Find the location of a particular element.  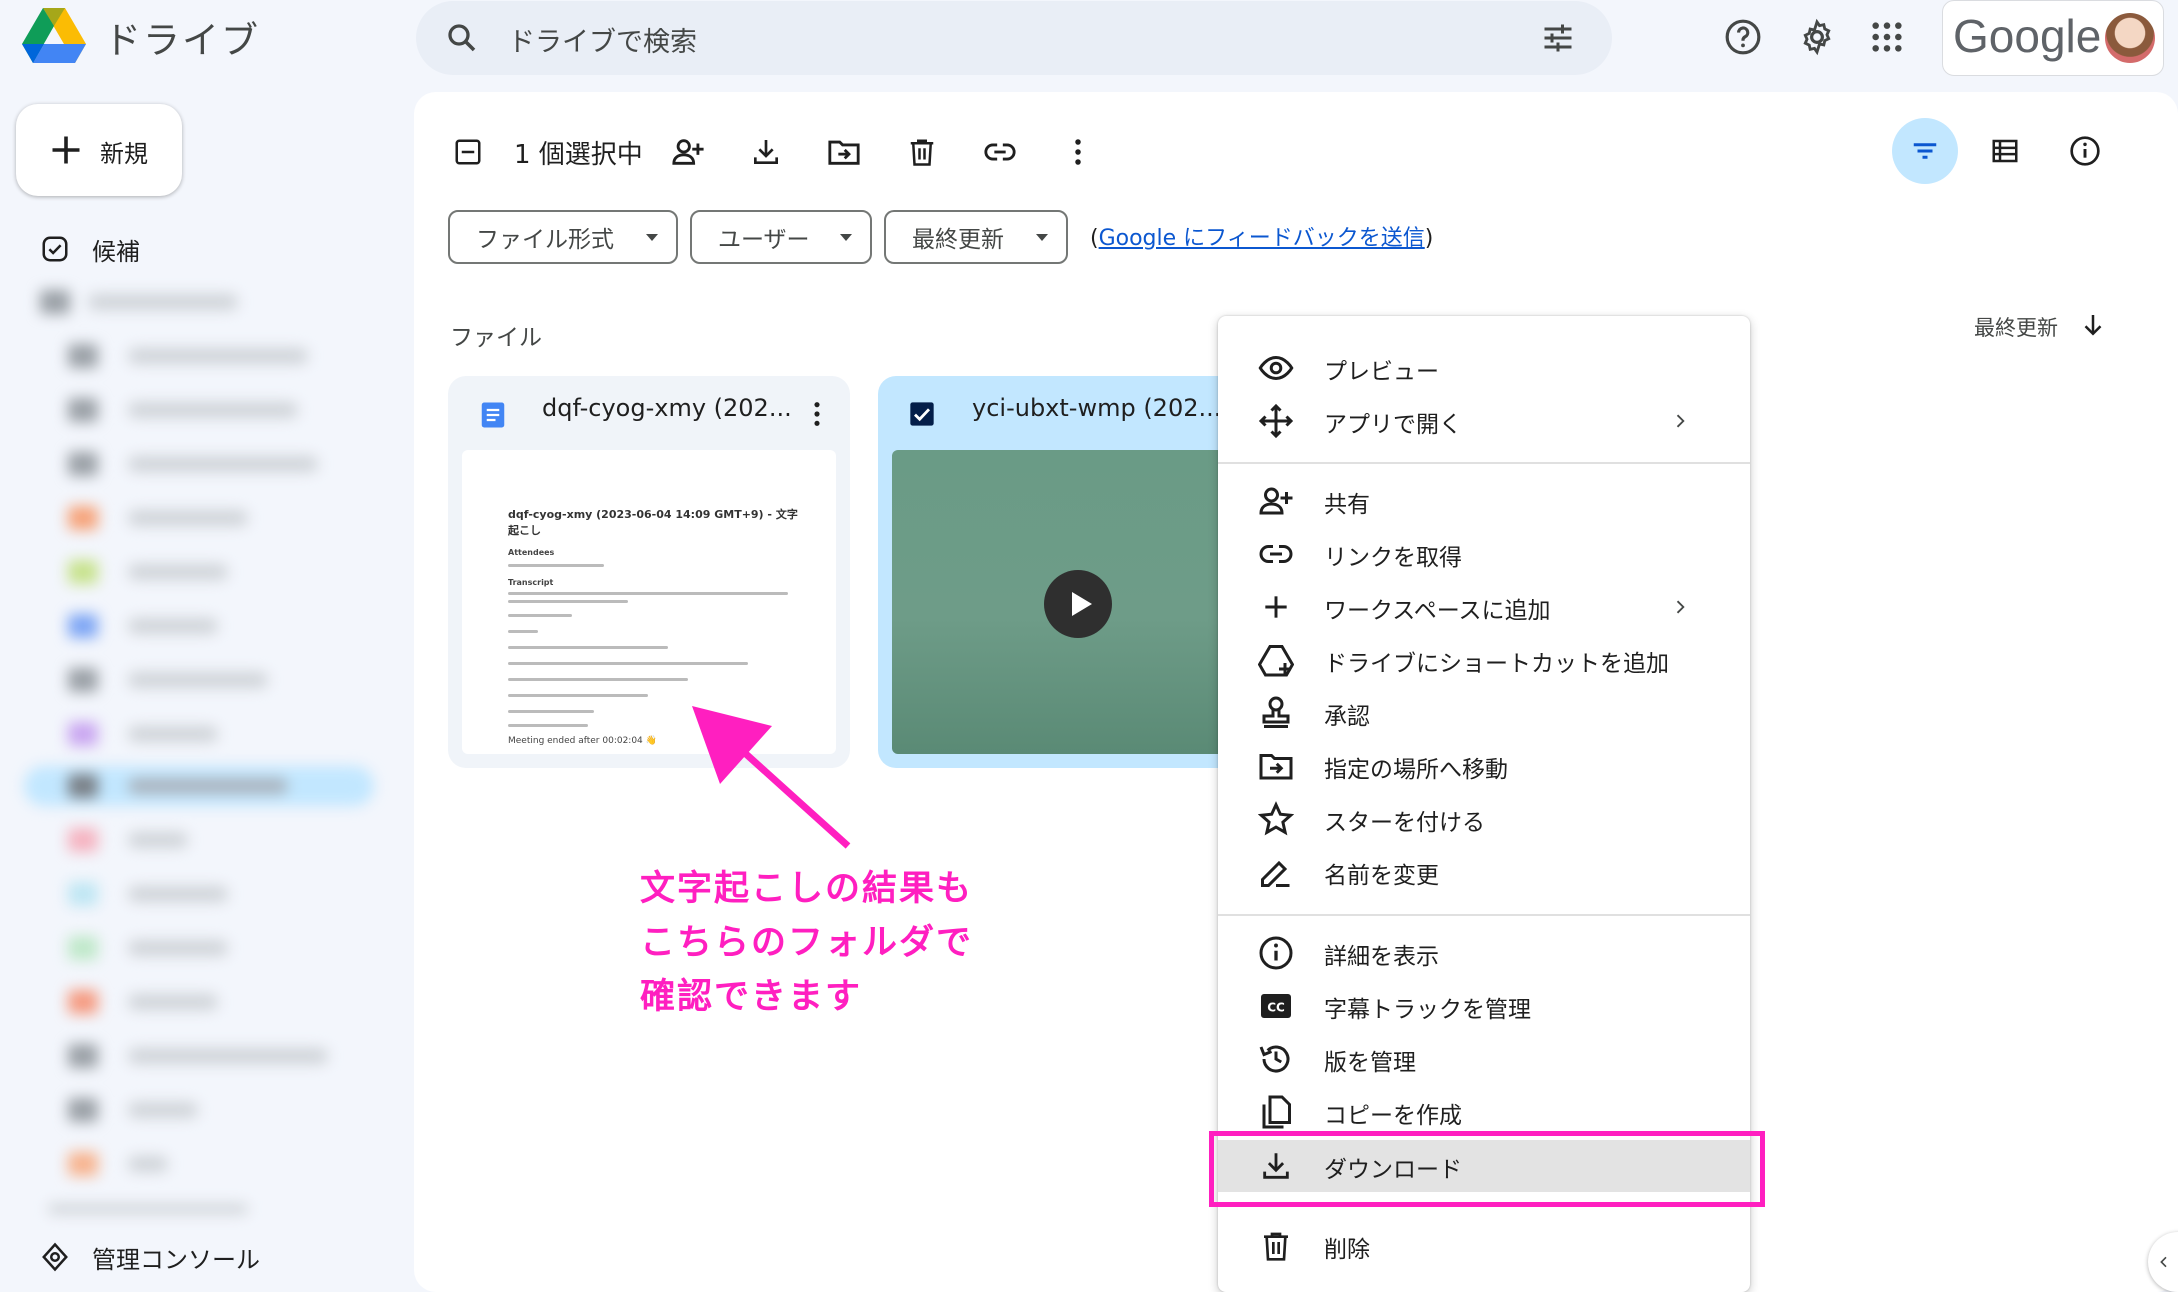

filter-chip-modified: 最終更新 is located at coordinates (976, 237).